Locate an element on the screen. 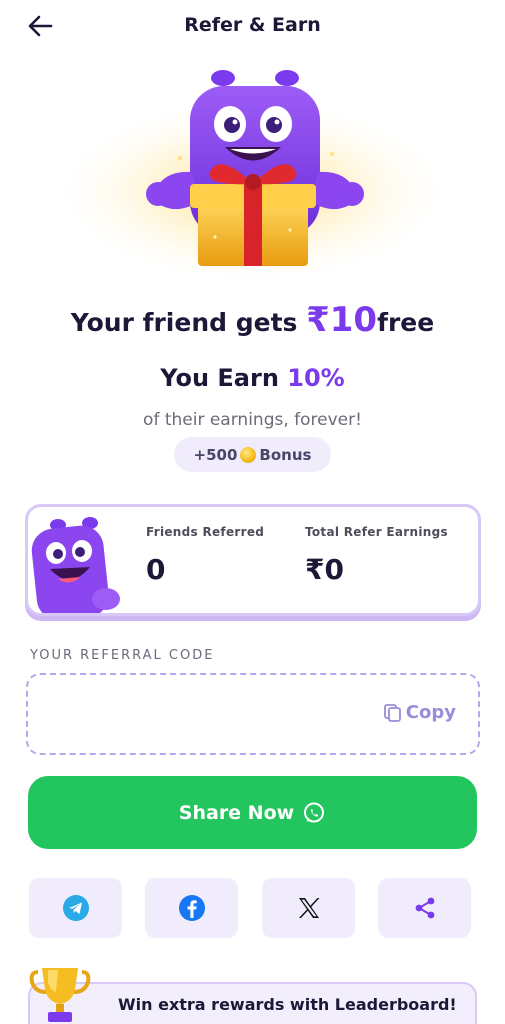 This screenshot has height=1024, width=505. total-earnings-value: ₹0 is located at coordinates (324, 569).